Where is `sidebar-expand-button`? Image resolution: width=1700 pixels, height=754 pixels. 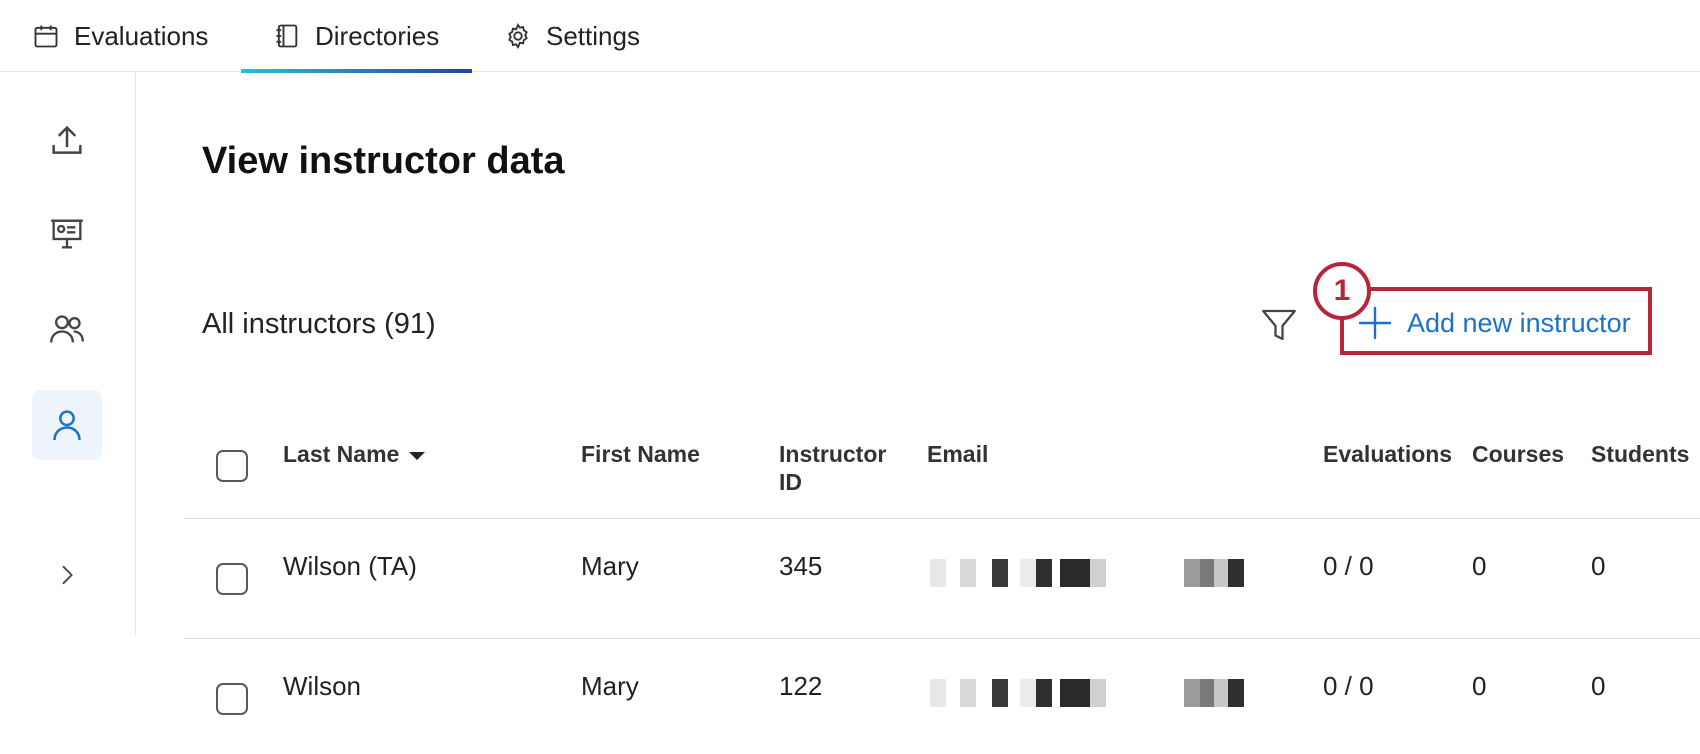
sidebar-expand-button is located at coordinates (67, 575).